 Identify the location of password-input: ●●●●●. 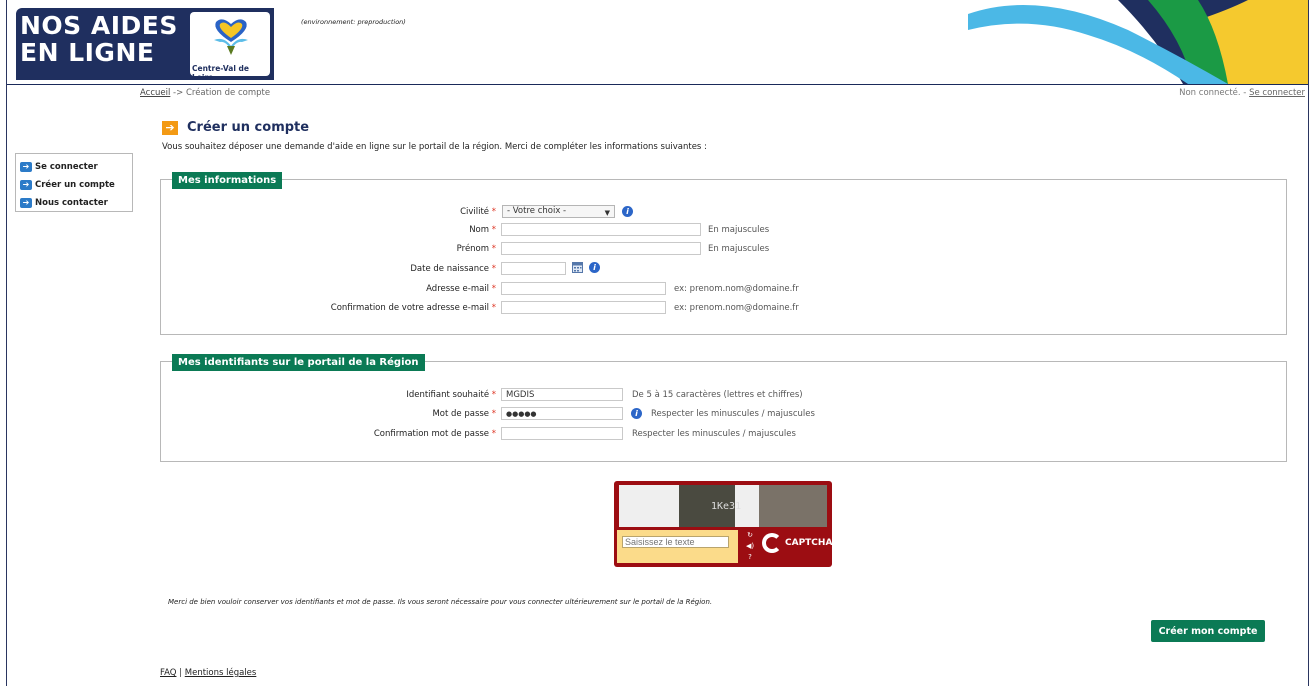
(562, 413).